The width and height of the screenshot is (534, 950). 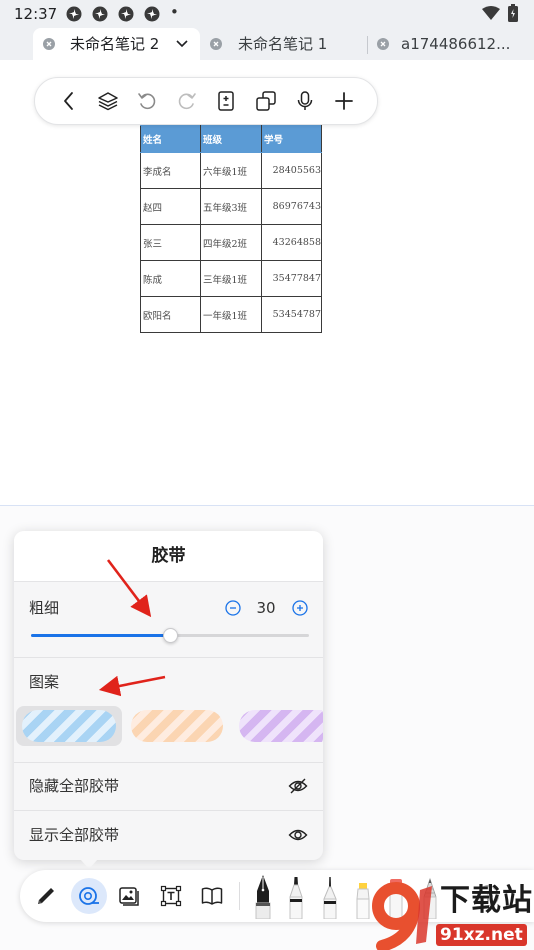 I want to click on orange-stripe-tape, so click(x=177, y=726).